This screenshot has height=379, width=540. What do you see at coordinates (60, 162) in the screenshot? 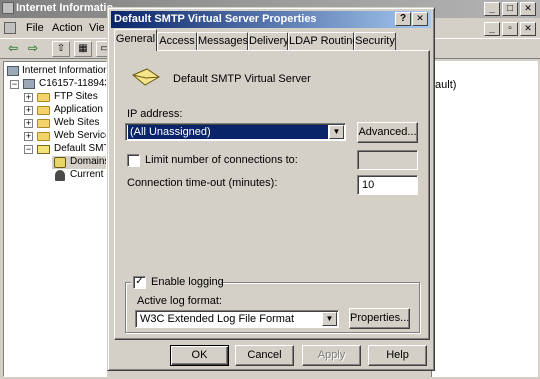
I see `domains-icon` at bounding box center [60, 162].